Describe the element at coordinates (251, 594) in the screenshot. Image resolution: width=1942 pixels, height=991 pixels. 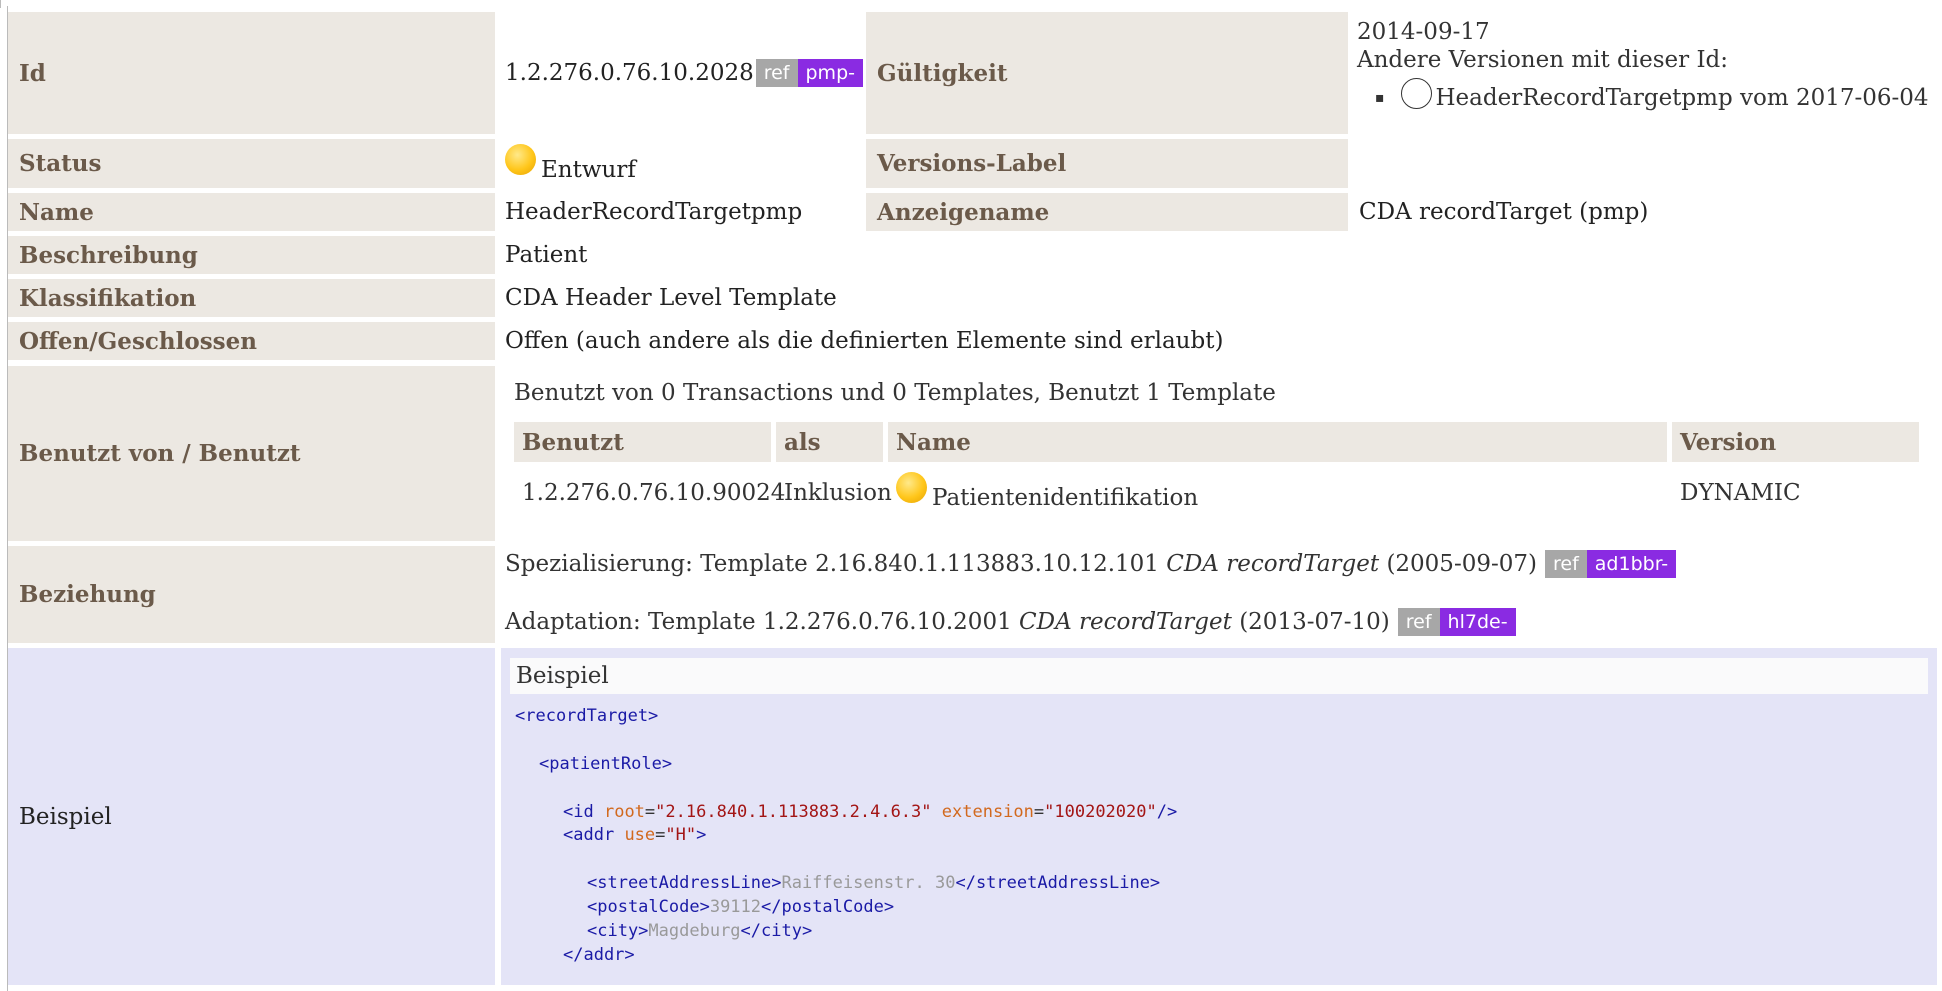
I see `relationship-label: Beziehung` at that location.